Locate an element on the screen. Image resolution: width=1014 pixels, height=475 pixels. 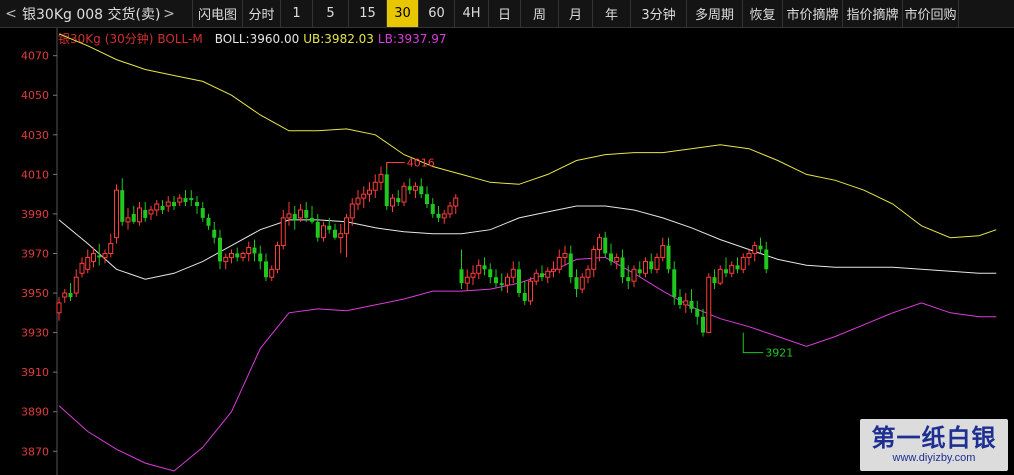
timeframe-button-9: 周 is located at coordinates (540, 13).